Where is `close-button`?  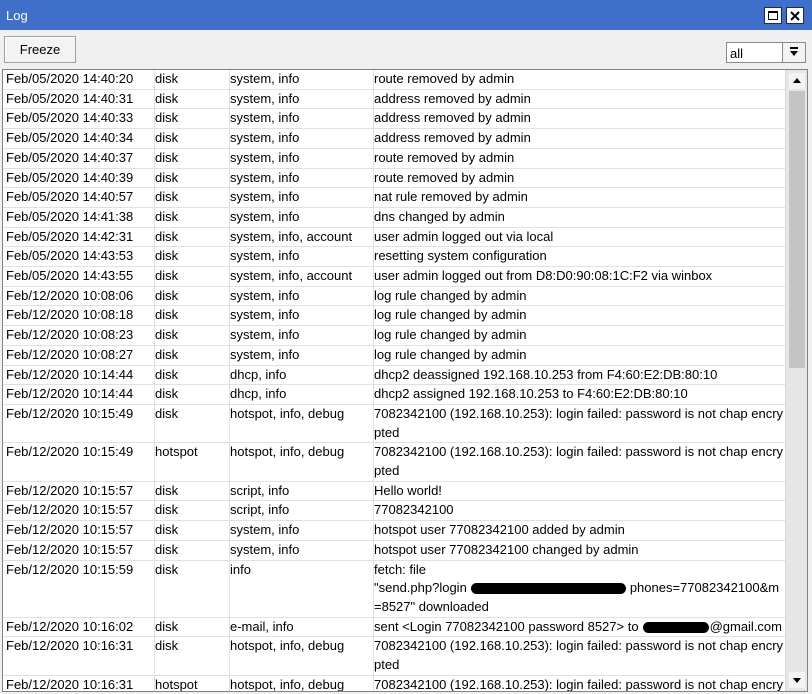
close-button is located at coordinates (795, 15).